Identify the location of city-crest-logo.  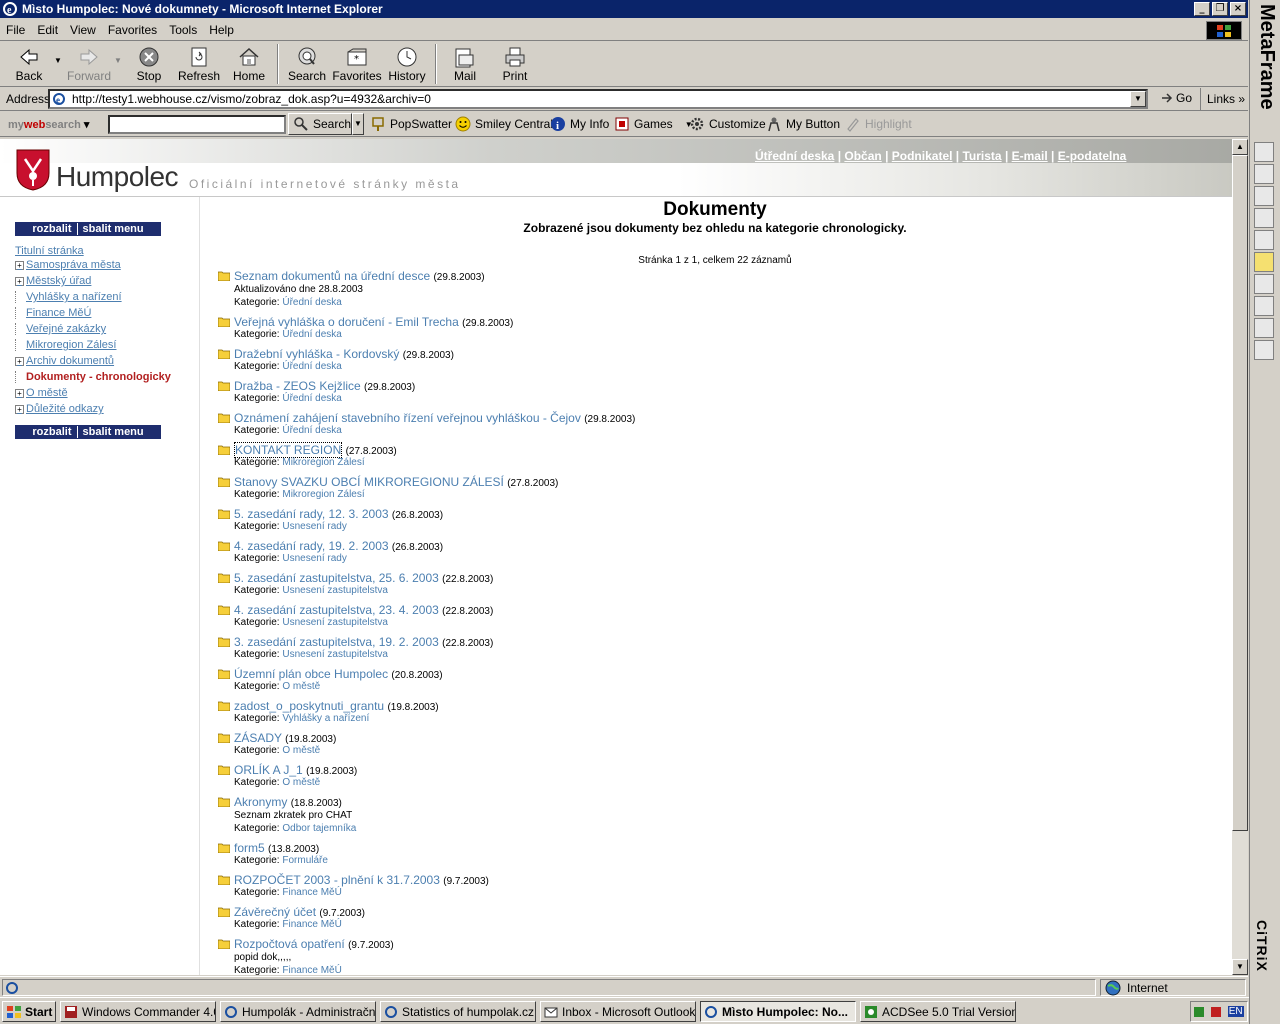
(33, 170).